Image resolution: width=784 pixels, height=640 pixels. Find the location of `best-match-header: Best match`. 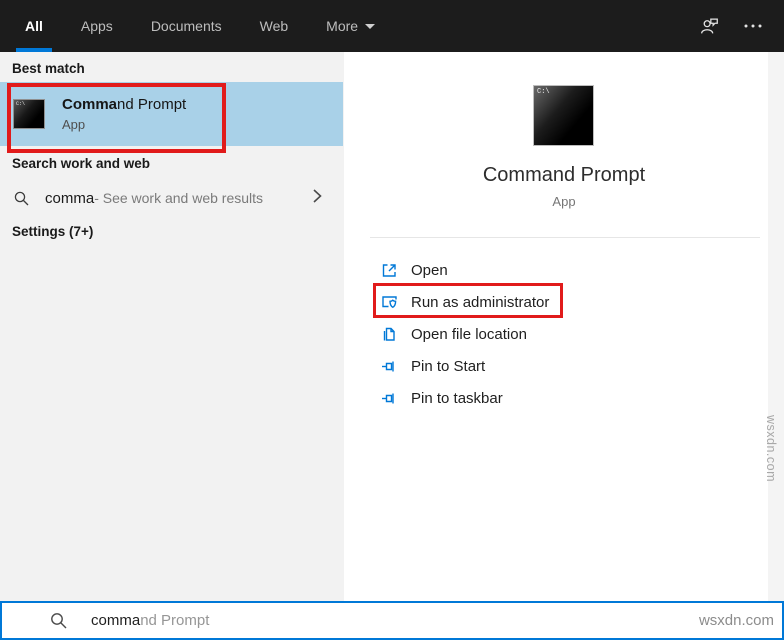

best-match-header: Best match is located at coordinates (48, 68).